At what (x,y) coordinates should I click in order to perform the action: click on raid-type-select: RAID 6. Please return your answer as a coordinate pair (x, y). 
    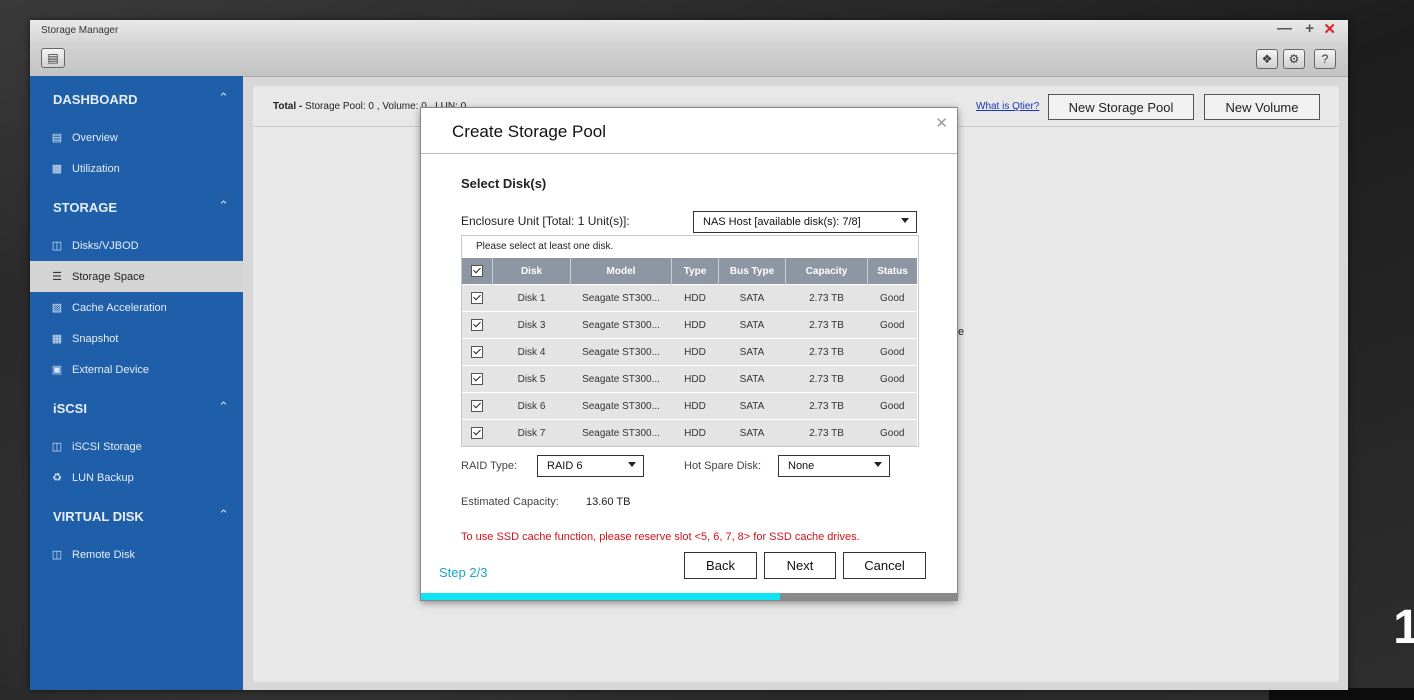
    Looking at the image, I should click on (590, 466).